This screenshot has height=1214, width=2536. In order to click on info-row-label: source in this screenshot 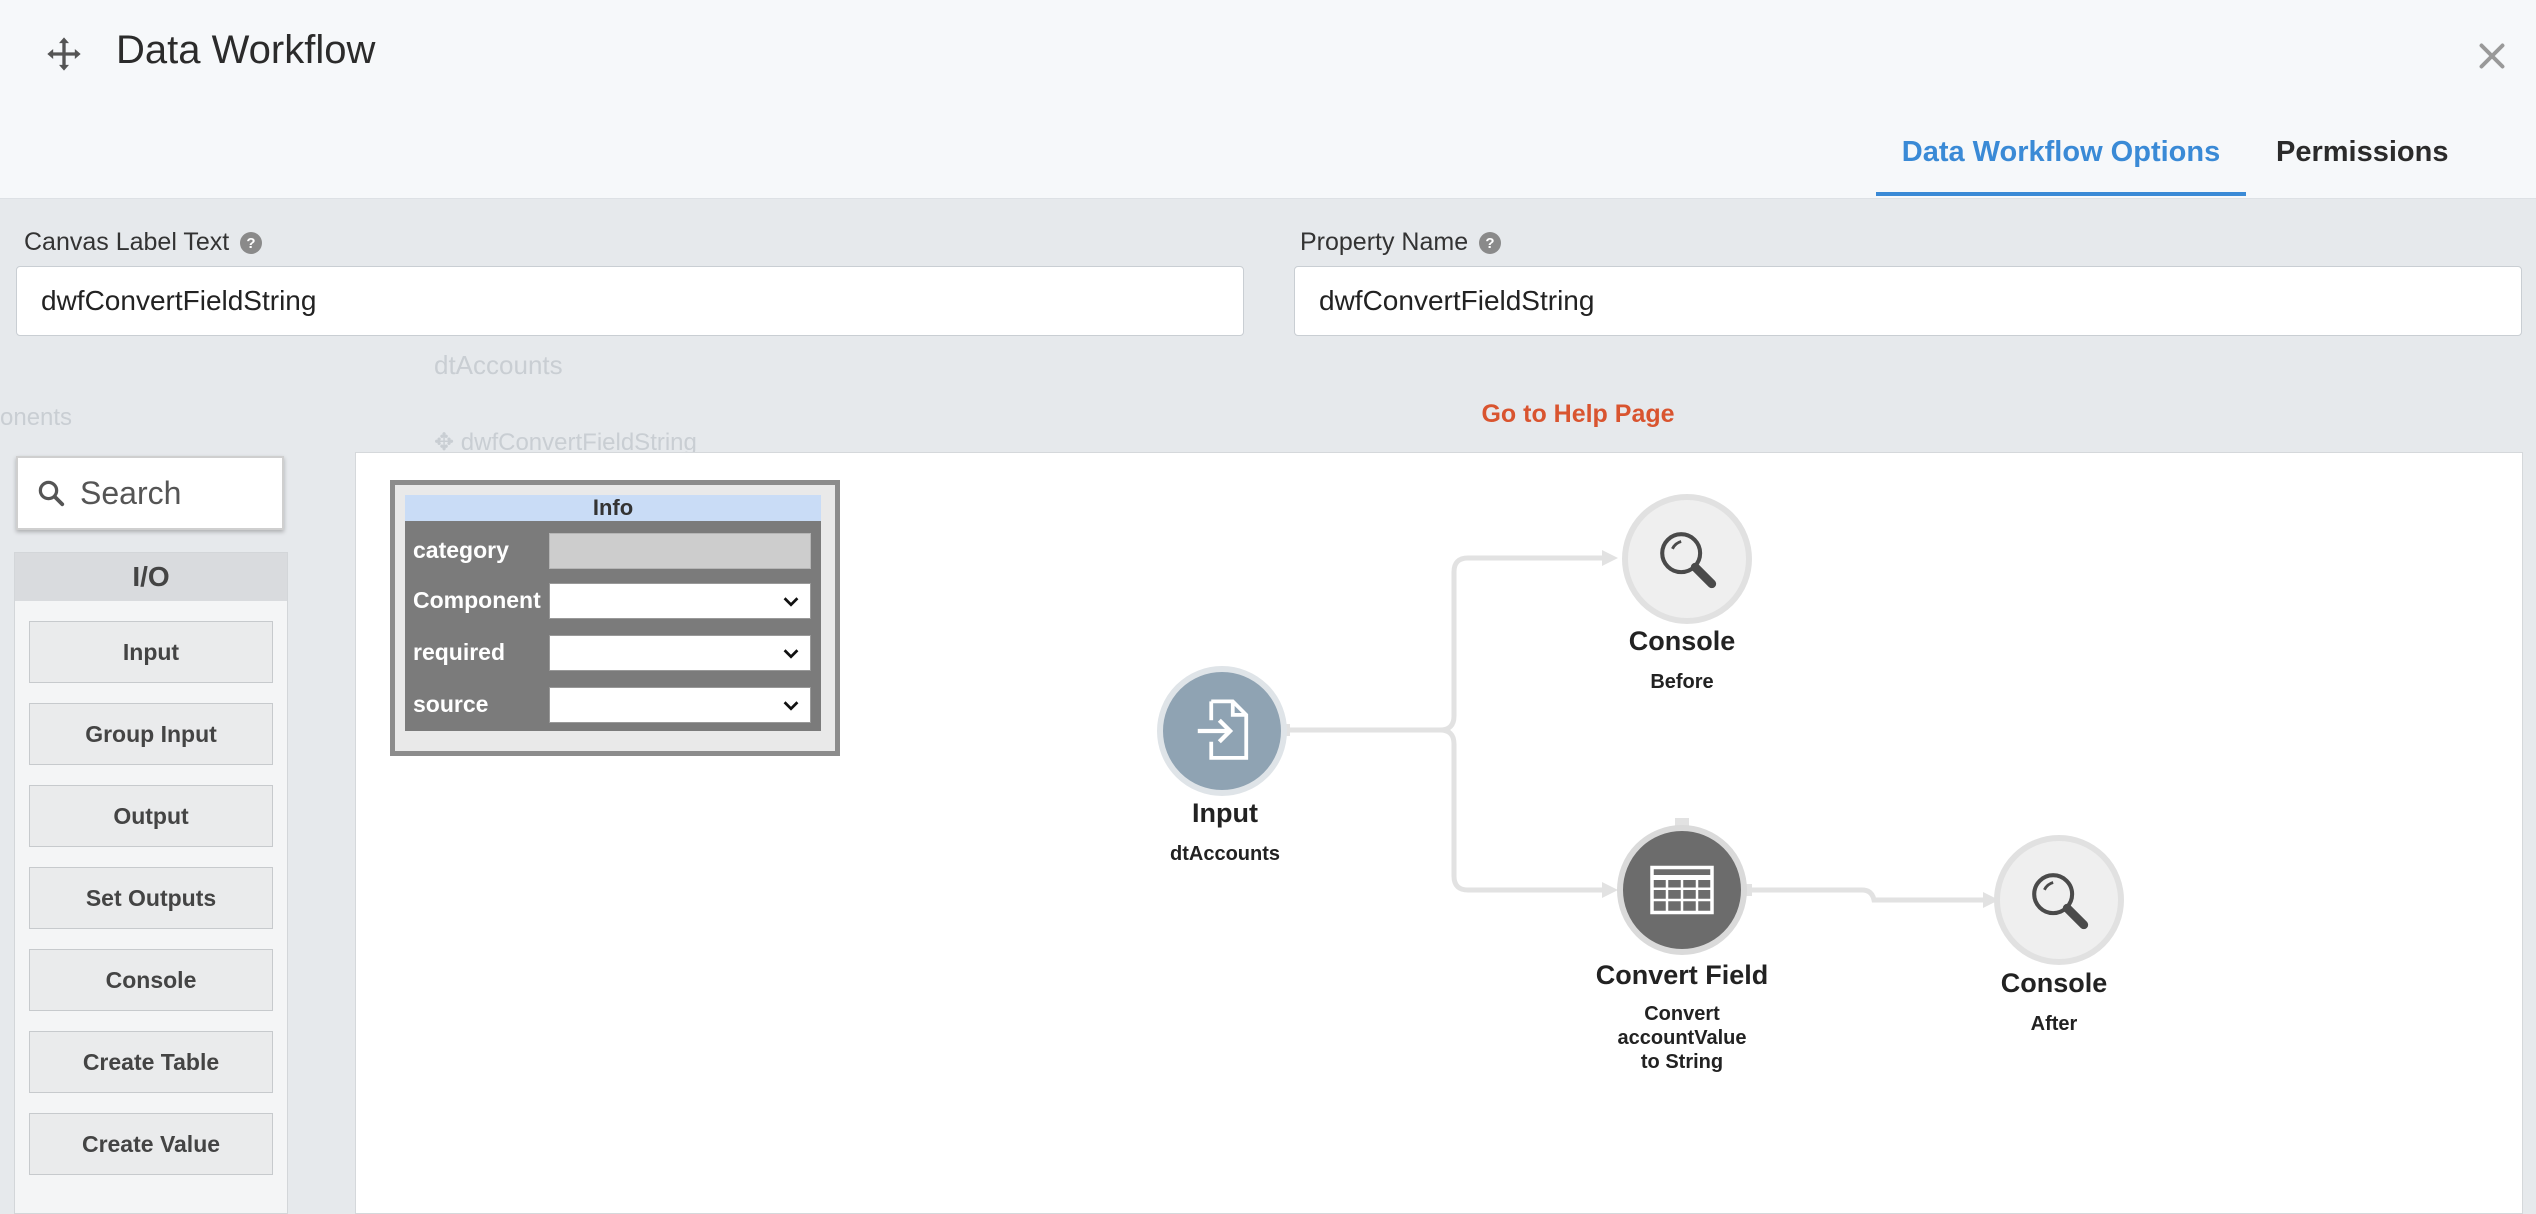, I will do `click(451, 704)`.